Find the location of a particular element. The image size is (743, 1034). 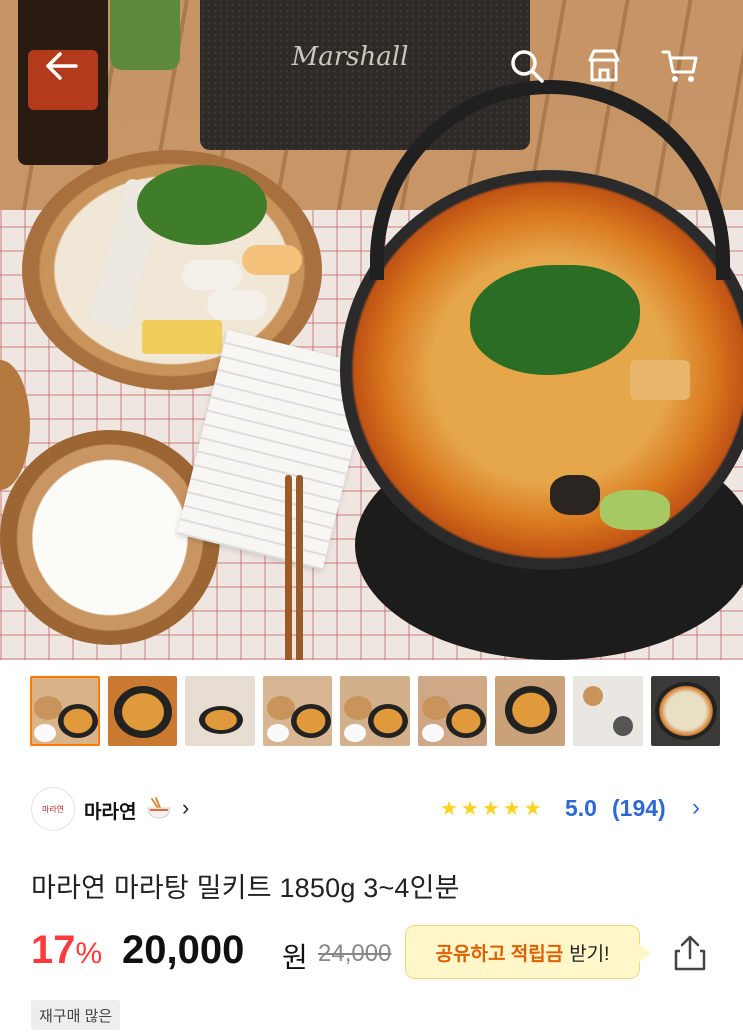

share-icon is located at coordinates (690, 953).